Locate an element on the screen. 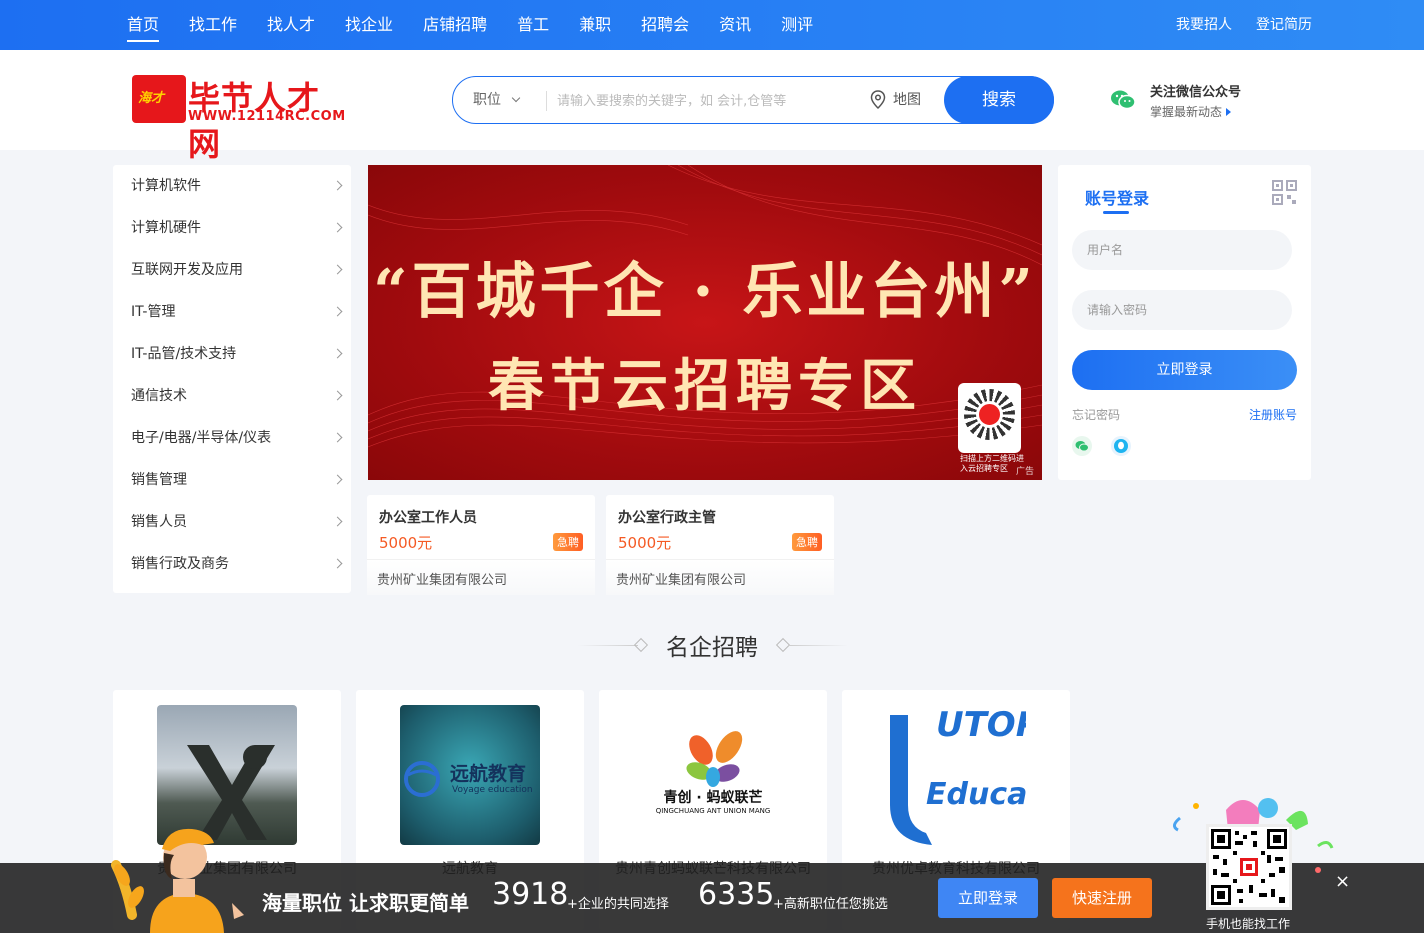 Image resolution: width=1424 pixels, height=933 pixels. nav-home: 首页 is located at coordinates (143, 25).